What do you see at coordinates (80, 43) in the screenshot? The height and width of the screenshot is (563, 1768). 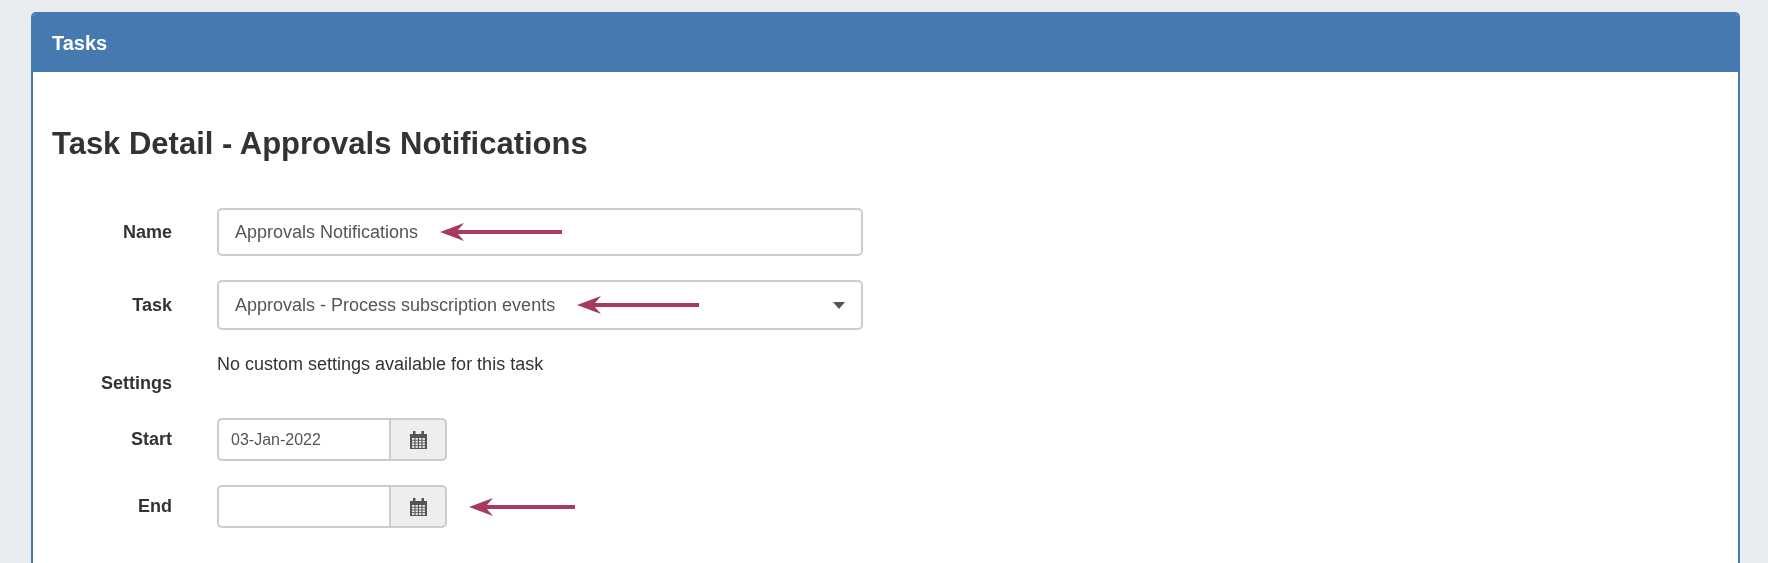 I see `panel-title: Tasks` at bounding box center [80, 43].